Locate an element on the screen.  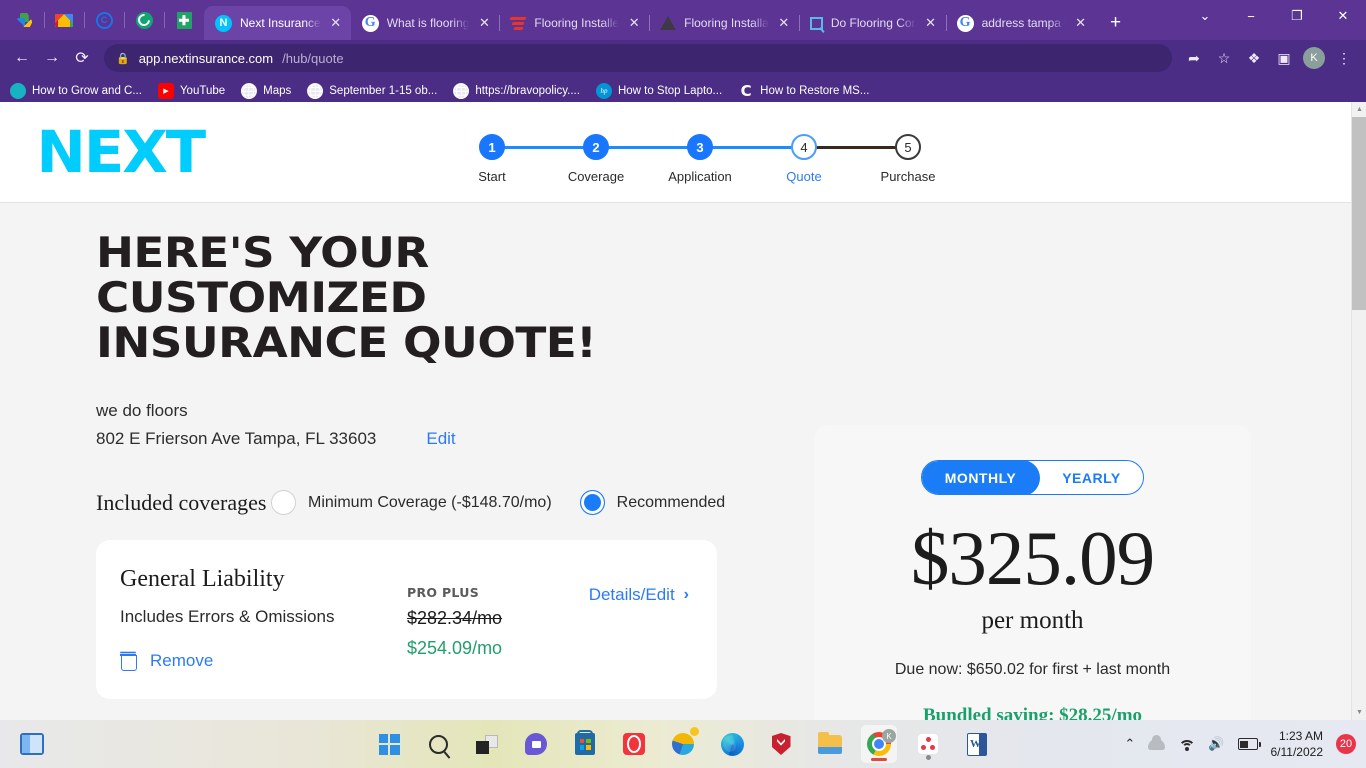
minimize-button: − is located at coordinates (1251, 16).